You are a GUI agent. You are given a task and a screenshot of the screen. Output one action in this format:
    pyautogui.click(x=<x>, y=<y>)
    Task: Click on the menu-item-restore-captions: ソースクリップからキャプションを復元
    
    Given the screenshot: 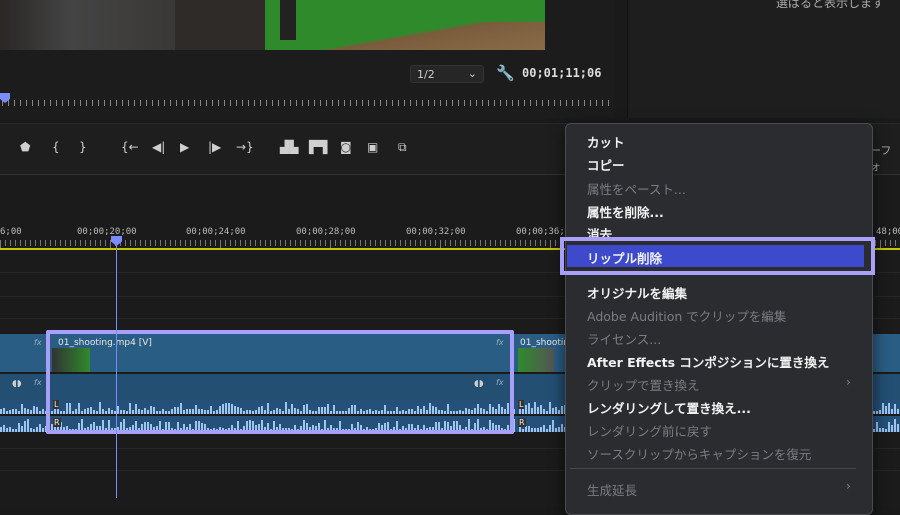 What is the action you would take?
    pyautogui.click(x=699, y=453)
    